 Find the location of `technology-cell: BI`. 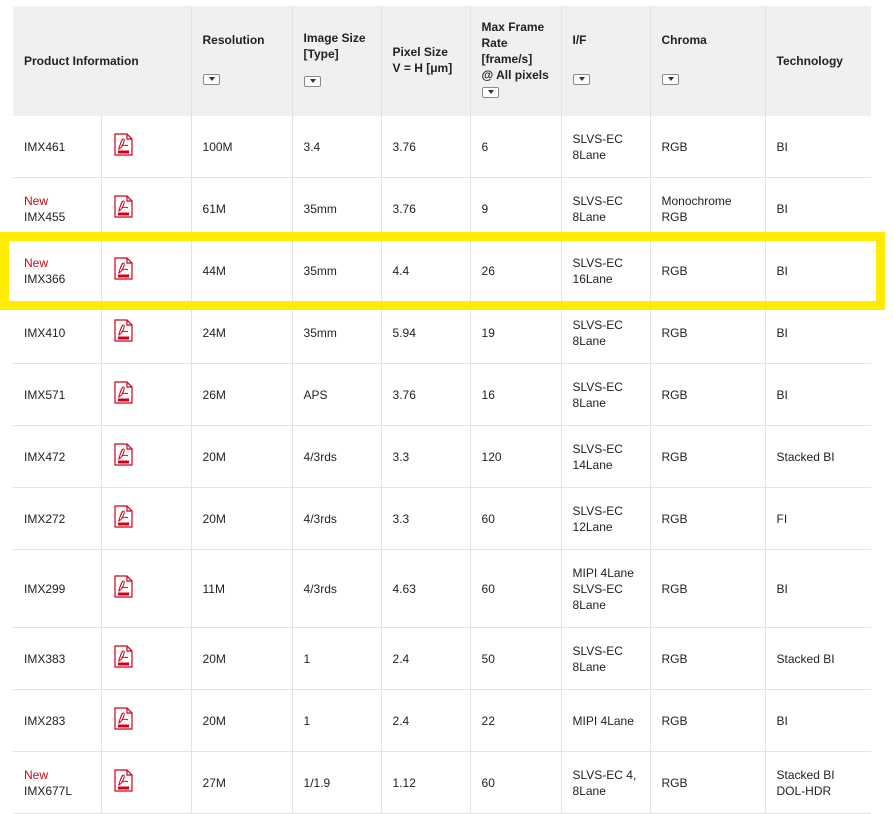

technology-cell: BI is located at coordinates (818, 332).